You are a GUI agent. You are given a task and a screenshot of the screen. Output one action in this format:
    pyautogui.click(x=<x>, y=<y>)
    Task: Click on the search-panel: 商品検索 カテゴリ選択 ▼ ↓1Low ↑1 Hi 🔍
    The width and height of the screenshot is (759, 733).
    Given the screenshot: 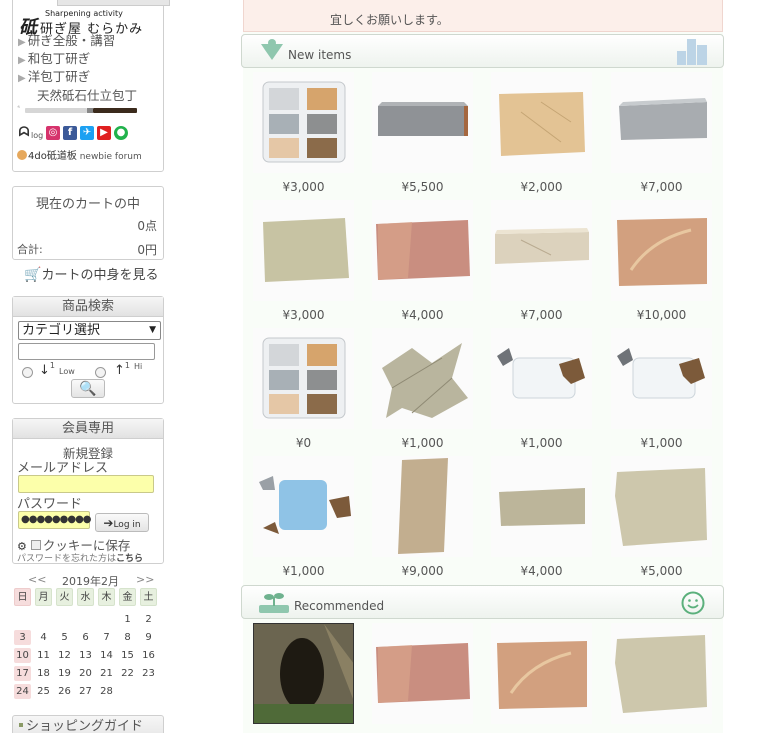 What is the action you would take?
    pyautogui.click(x=88, y=350)
    